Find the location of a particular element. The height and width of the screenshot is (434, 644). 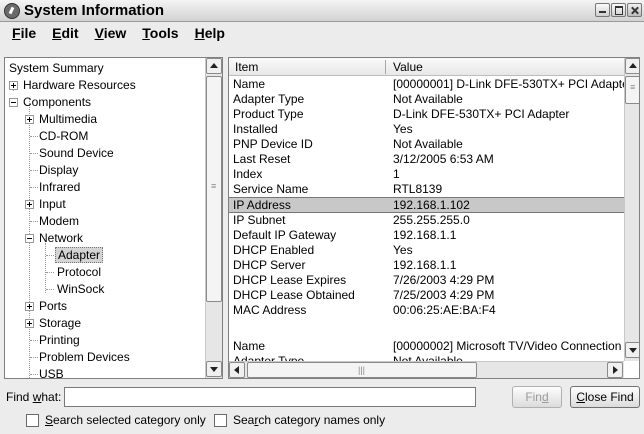

tree-item-label: WinSock is located at coordinates (81, 289).